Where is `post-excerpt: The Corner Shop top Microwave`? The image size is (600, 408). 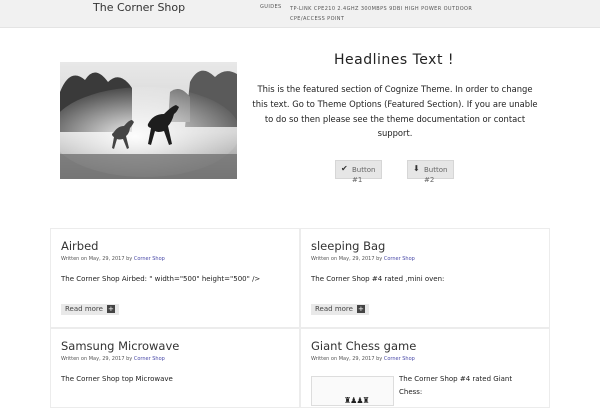
post-excerpt: The Corner Shop top Microwave is located at coordinates (117, 379).